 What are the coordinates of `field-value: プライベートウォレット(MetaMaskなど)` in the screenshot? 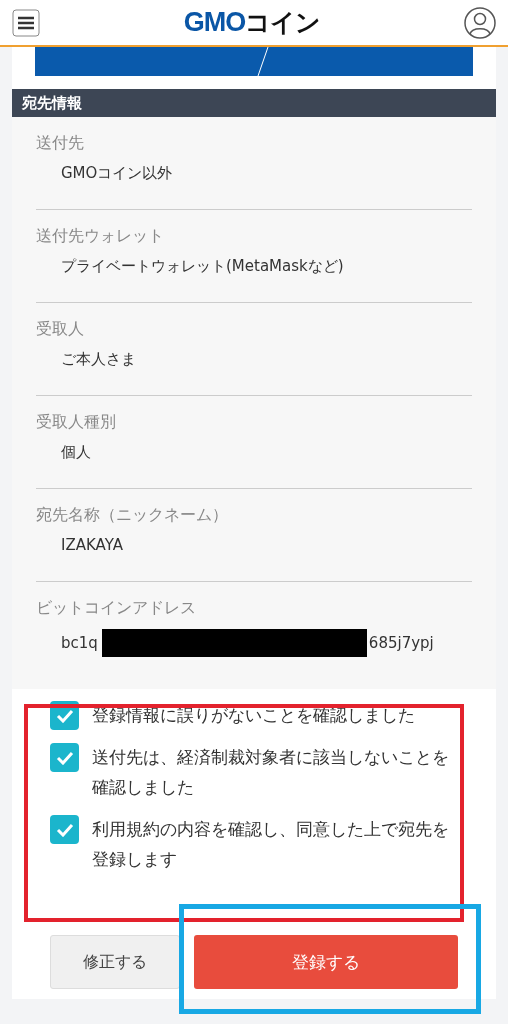 It's located at (202, 266).